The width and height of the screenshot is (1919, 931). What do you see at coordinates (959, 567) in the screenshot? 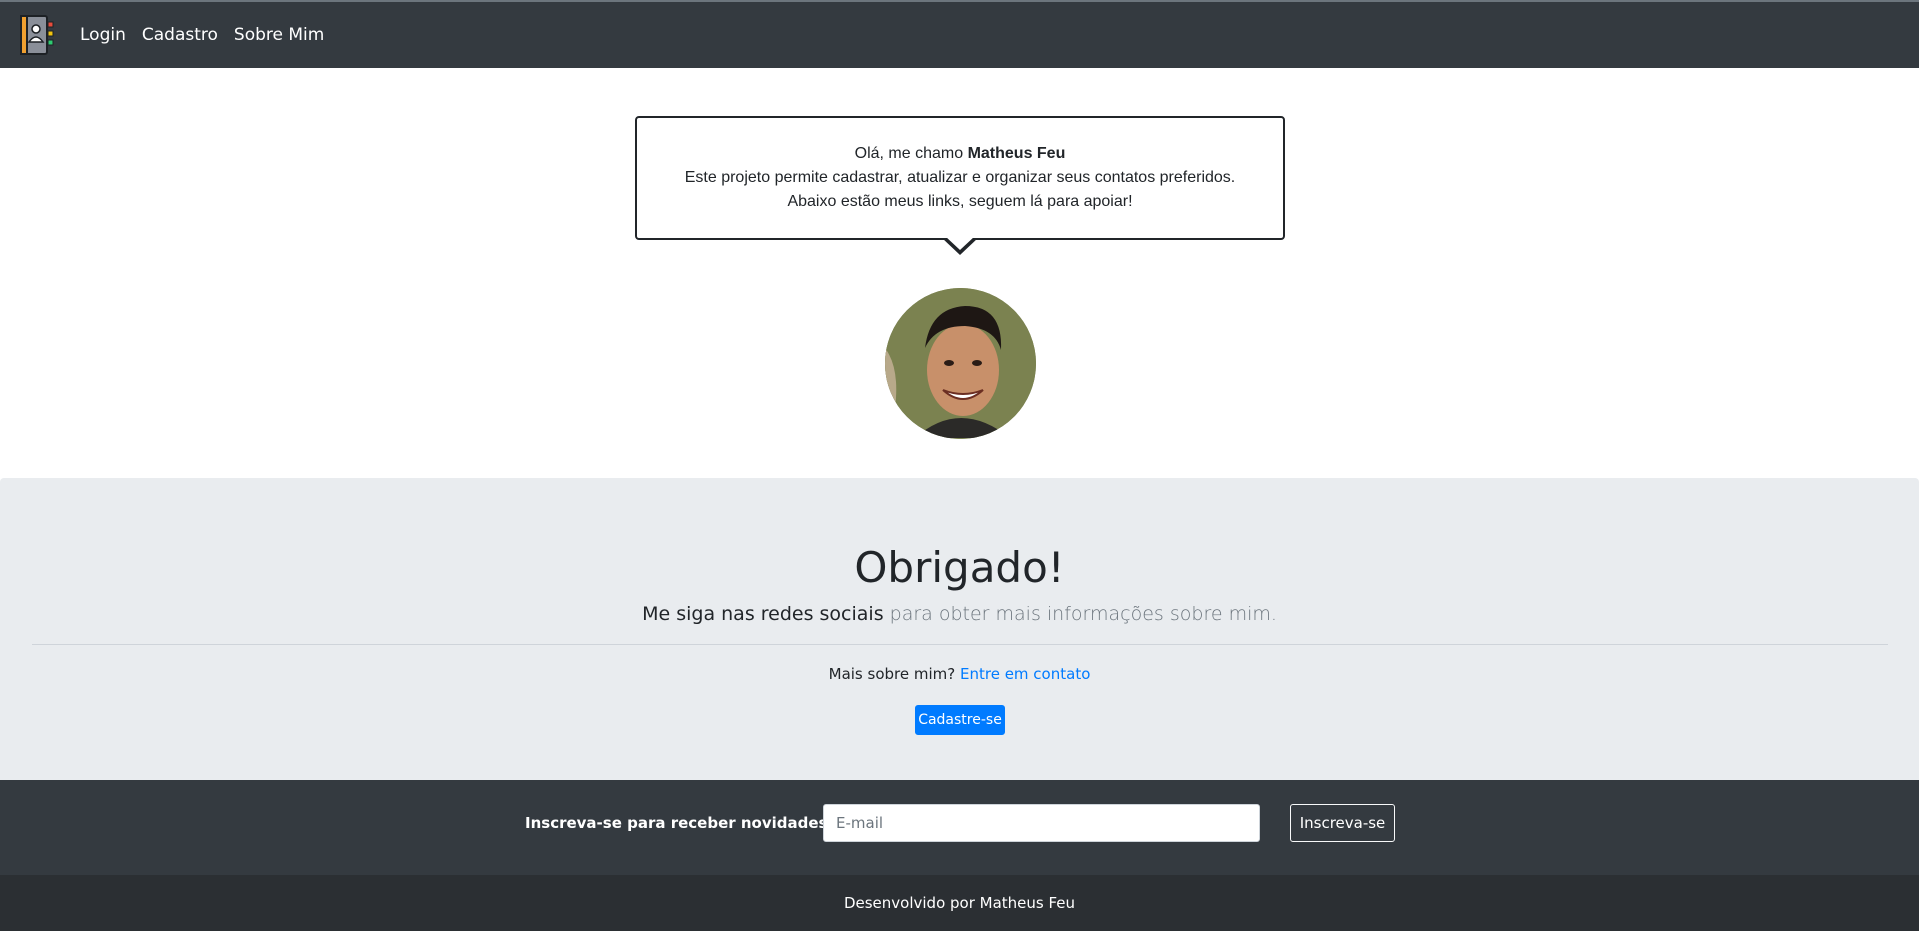
I see `thank-you-title: Obrigado!` at bounding box center [959, 567].